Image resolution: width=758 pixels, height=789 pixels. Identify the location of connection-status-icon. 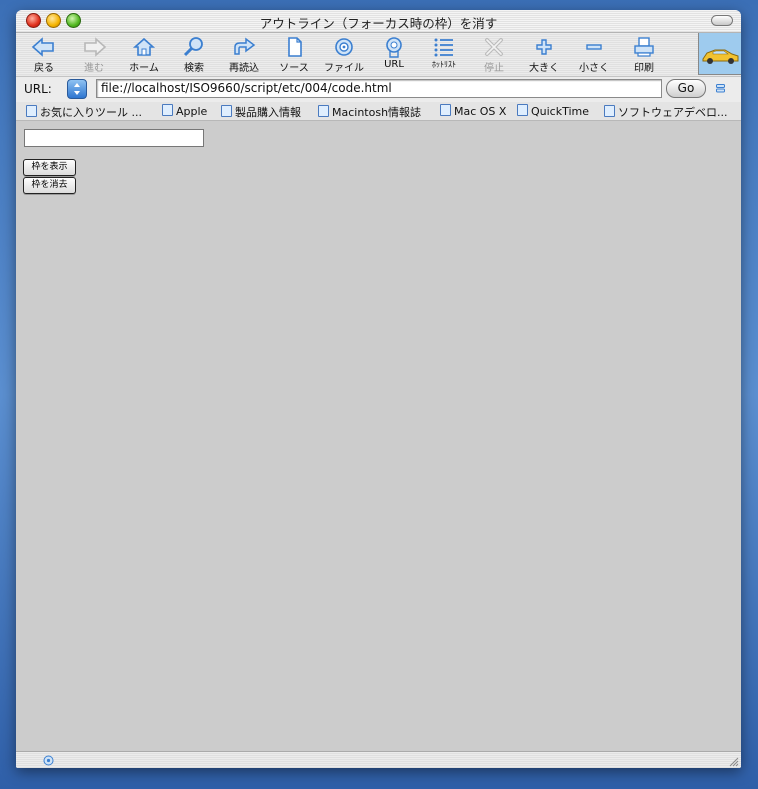
(48, 760).